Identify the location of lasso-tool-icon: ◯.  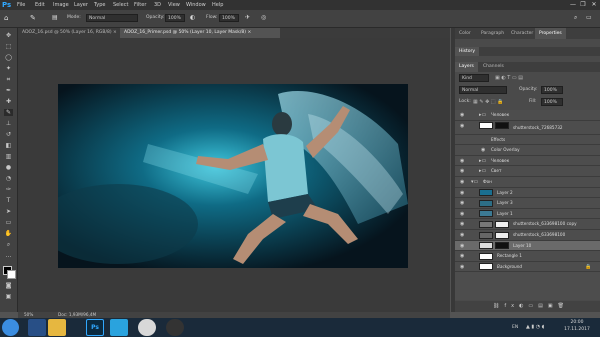
(8, 57).